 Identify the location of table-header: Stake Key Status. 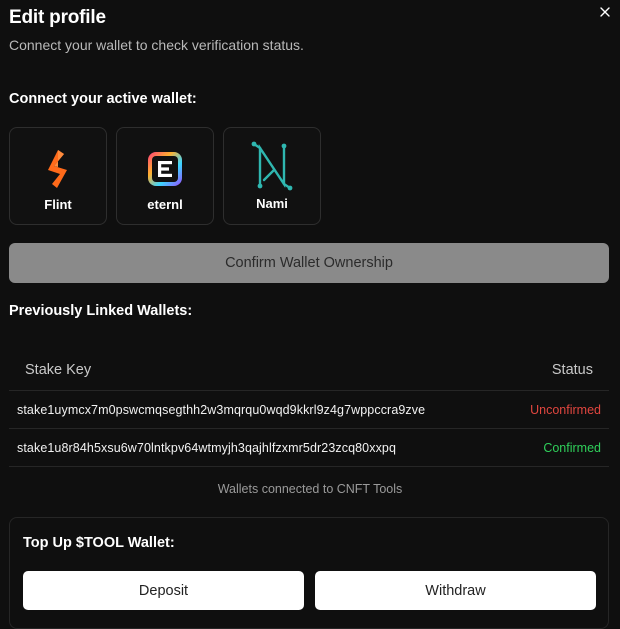
(309, 370).